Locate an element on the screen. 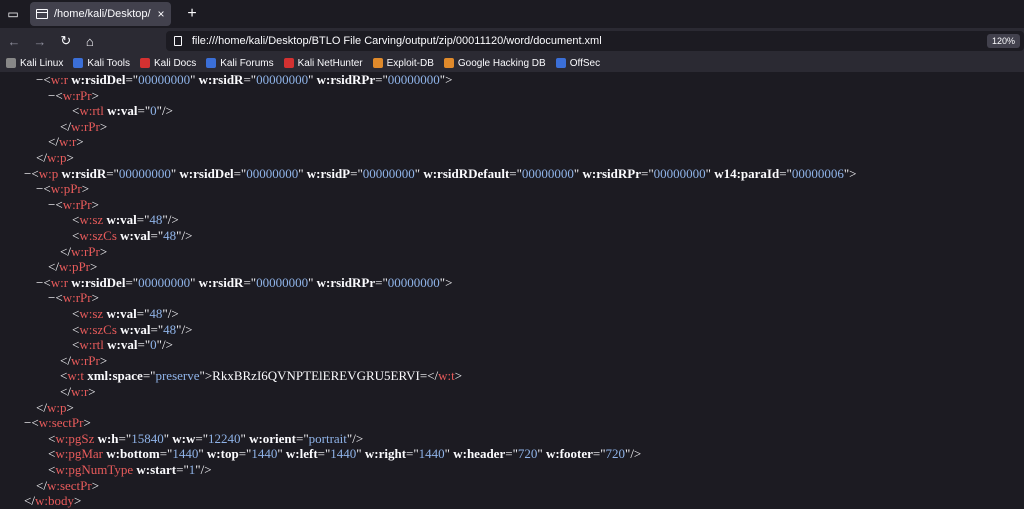 The height and width of the screenshot is (509, 1024). attribute-value: 12240 is located at coordinates (224, 438).